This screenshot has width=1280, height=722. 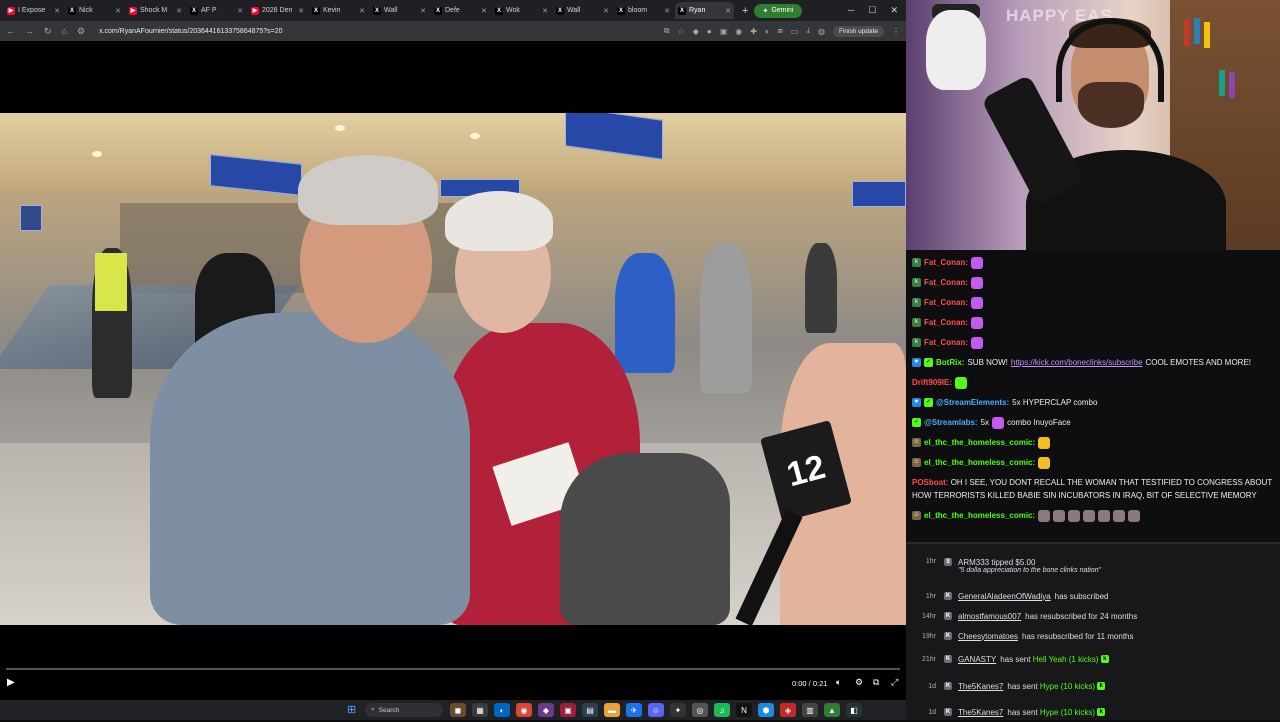 I want to click on kick-icon: K, so click(x=948, y=636).